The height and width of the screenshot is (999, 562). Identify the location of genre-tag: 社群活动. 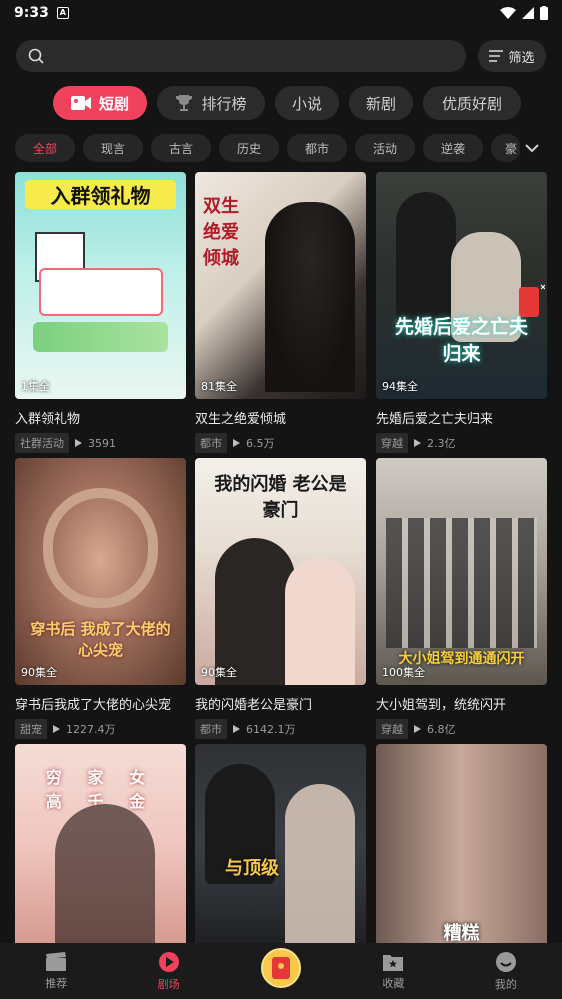
(42, 443).